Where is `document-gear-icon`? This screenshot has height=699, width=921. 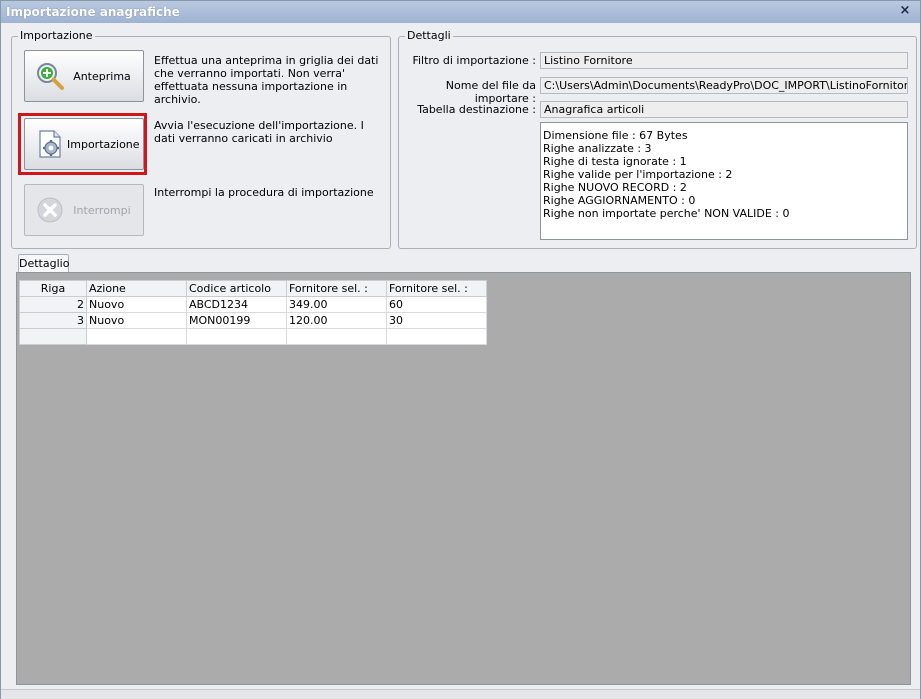 document-gear-icon is located at coordinates (50, 144).